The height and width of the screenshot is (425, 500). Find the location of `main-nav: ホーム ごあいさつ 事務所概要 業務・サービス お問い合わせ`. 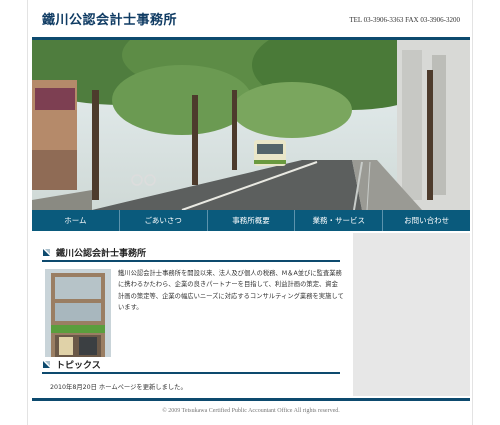

main-nav: ホーム ごあいさつ 事務所概要 業務・サービス お問い合わせ is located at coordinates (251, 220).